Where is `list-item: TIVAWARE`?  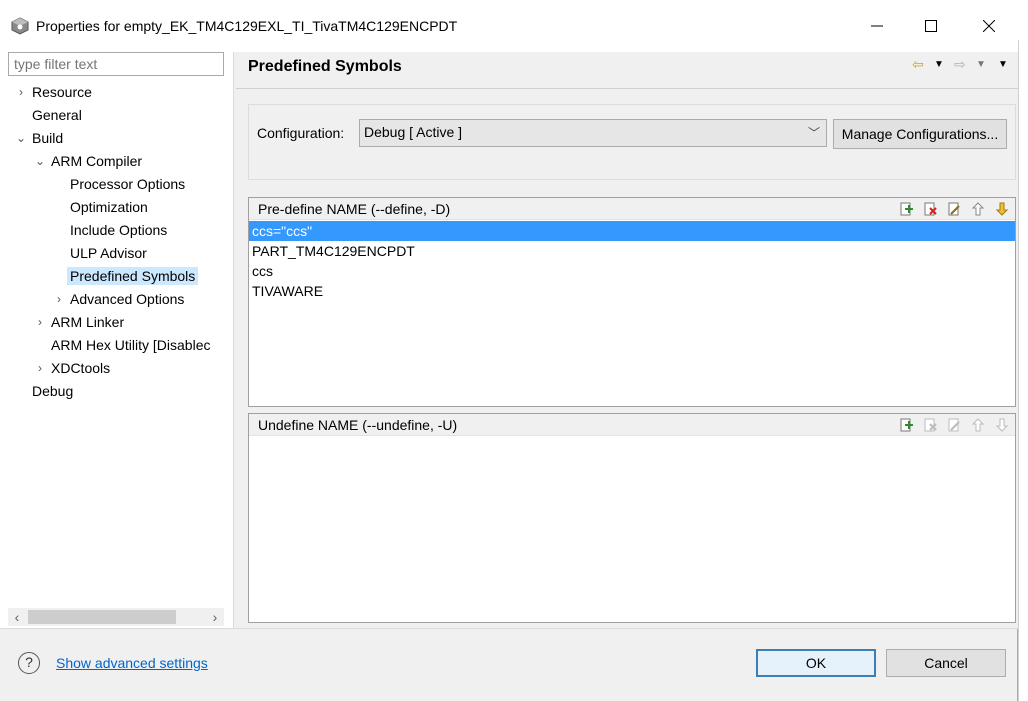 list-item: TIVAWARE is located at coordinates (632, 291).